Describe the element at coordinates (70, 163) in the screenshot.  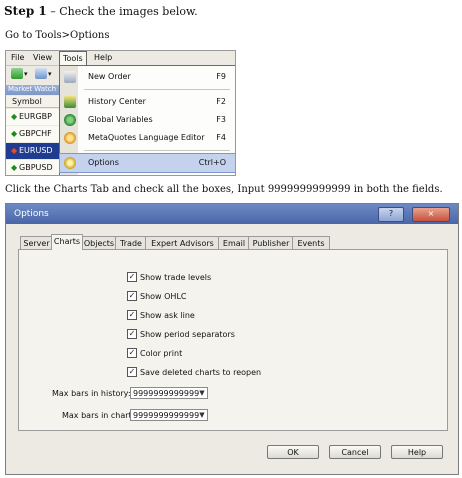
I see `options-icon` at that location.